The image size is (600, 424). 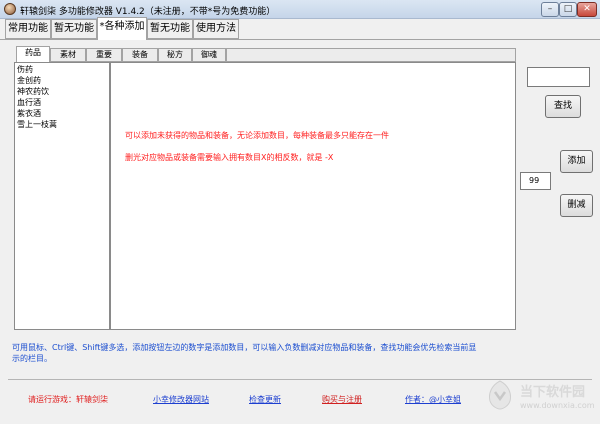 I want to click on check-update-link: 检查更新, so click(x=265, y=399).